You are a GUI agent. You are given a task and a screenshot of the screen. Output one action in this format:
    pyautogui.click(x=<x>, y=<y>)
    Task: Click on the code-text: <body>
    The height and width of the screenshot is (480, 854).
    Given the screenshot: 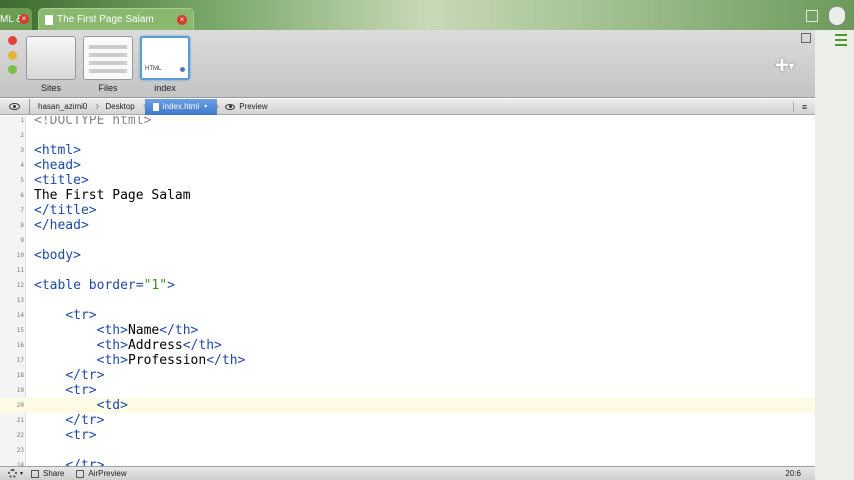 What is the action you would take?
    pyautogui.click(x=57, y=255)
    